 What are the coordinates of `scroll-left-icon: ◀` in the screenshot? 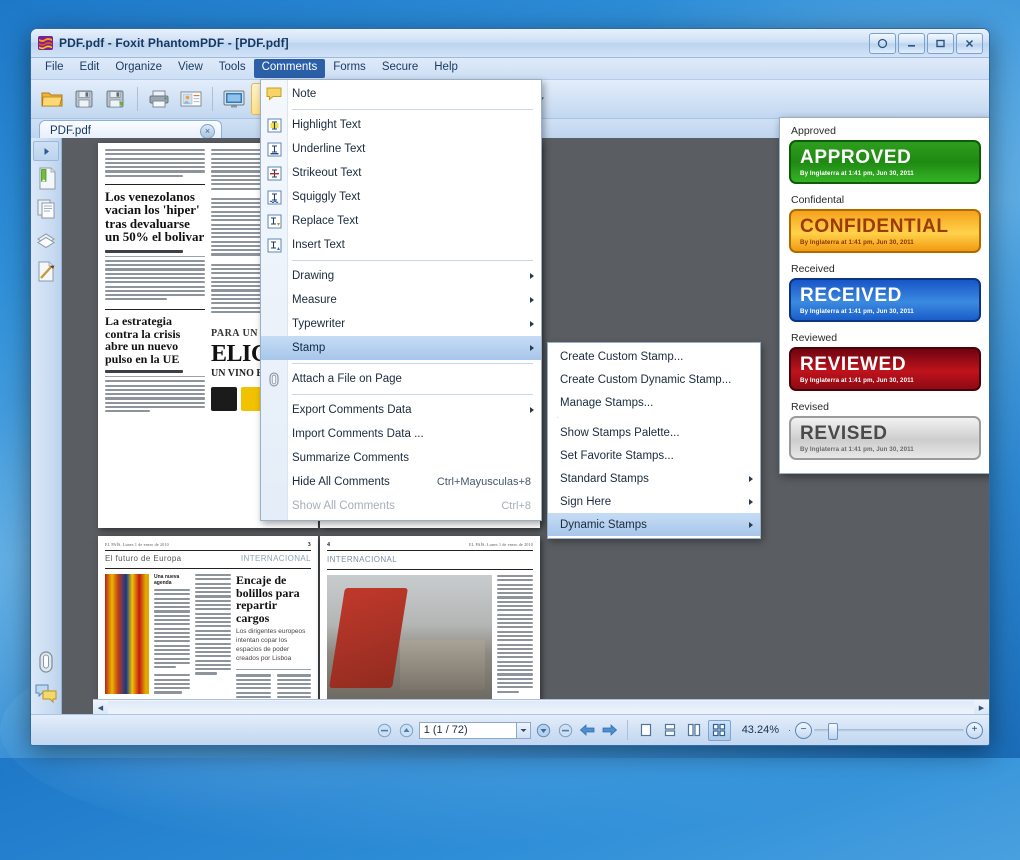 It's located at (100, 707).